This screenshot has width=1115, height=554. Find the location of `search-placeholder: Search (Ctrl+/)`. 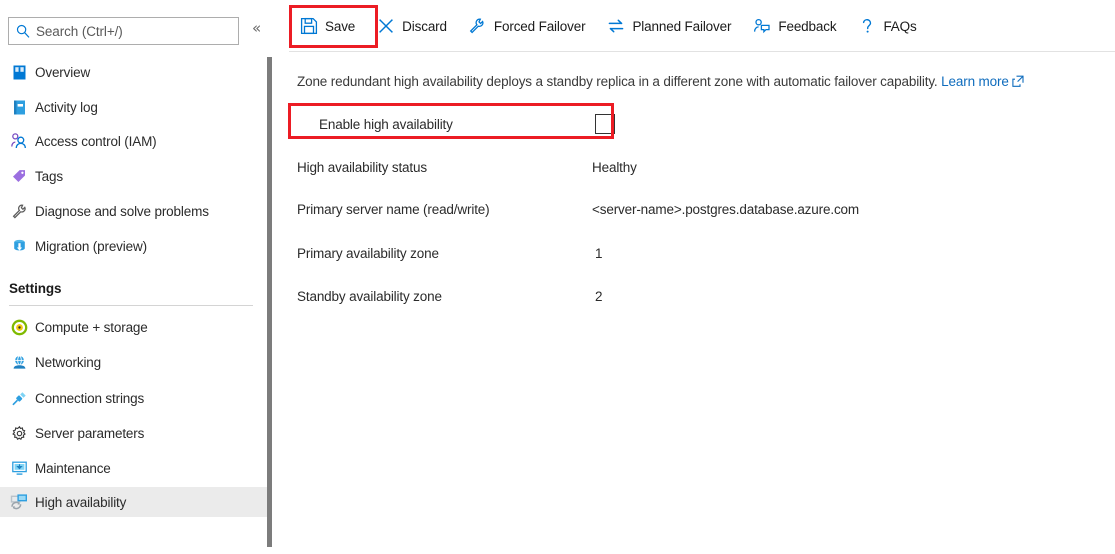

search-placeholder: Search (Ctrl+/) is located at coordinates (79, 31).